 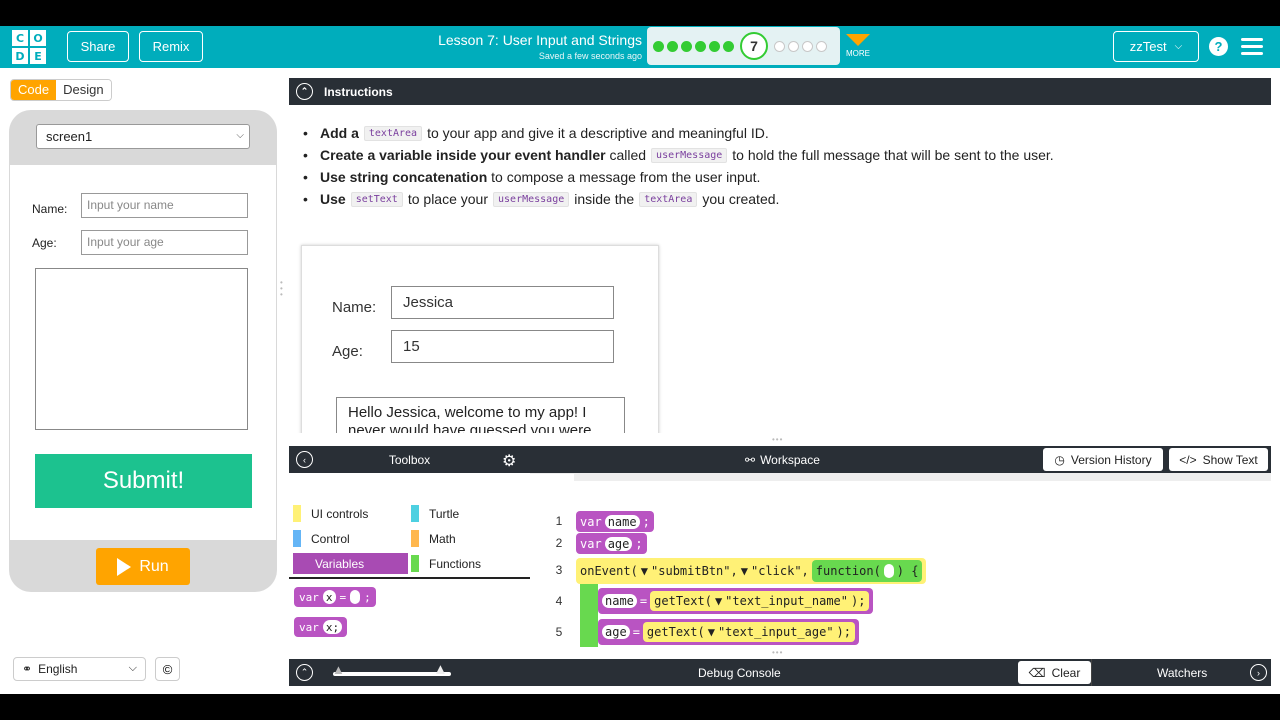 I want to click on block-function: onEvent(, so click(x=609, y=571).